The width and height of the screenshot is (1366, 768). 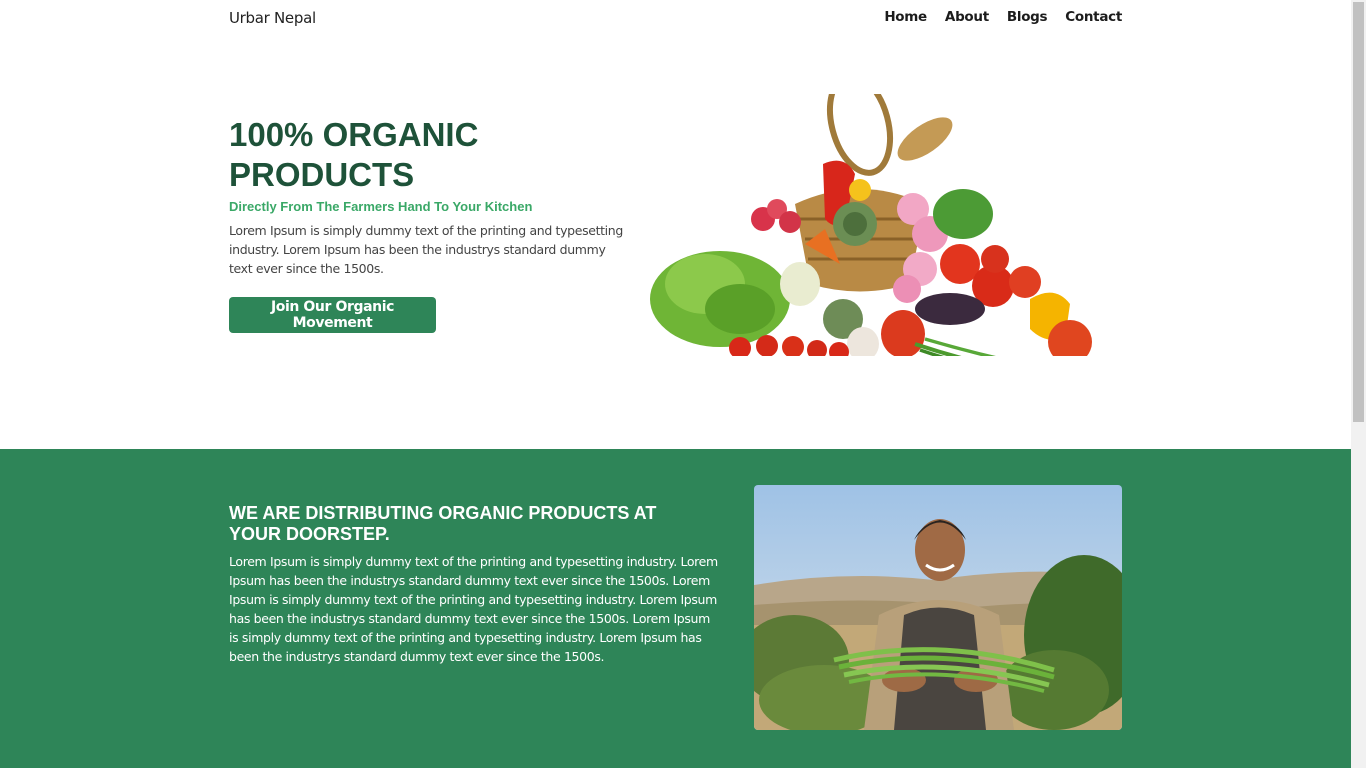 What do you see at coordinates (272, 18) in the screenshot?
I see `brand-logo: Urbar Nepal` at bounding box center [272, 18].